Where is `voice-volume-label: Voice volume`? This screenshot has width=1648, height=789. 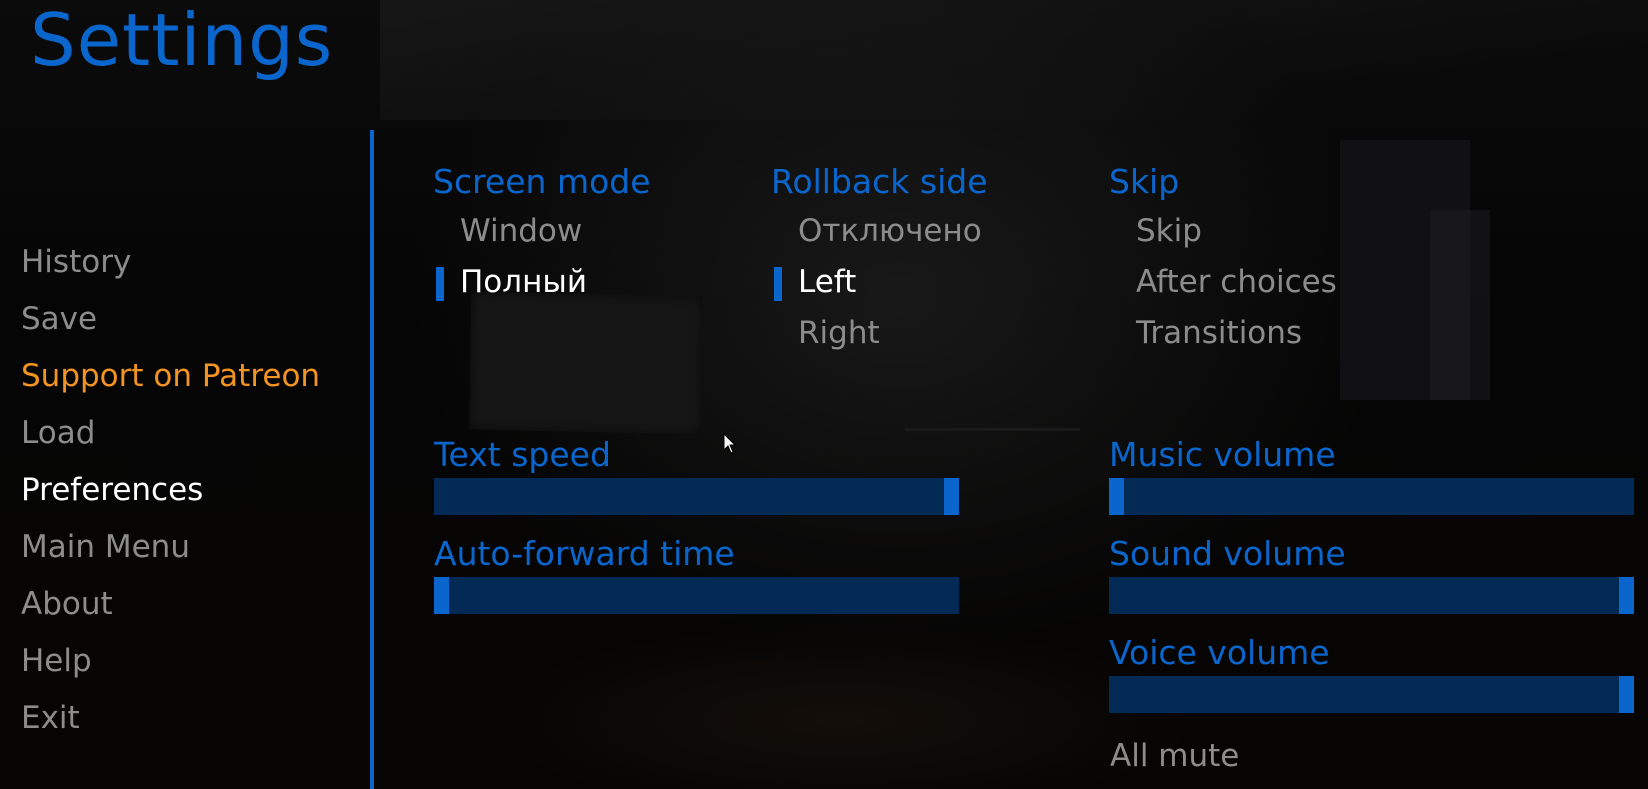 voice-volume-label: Voice volume is located at coordinates (1219, 652).